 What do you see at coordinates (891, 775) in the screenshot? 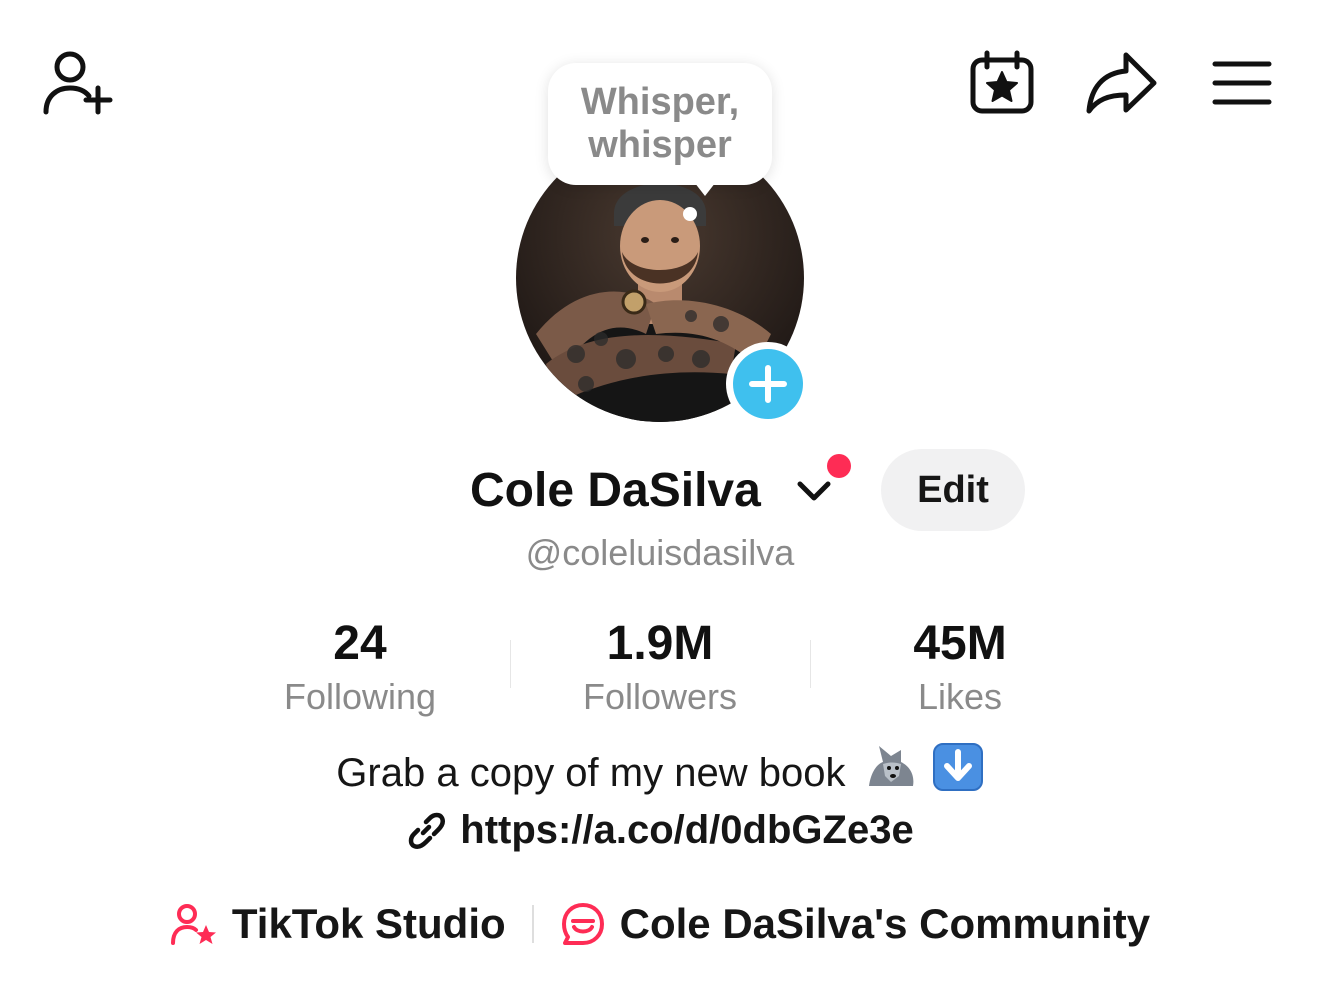
I see `wolf-emoji` at bounding box center [891, 775].